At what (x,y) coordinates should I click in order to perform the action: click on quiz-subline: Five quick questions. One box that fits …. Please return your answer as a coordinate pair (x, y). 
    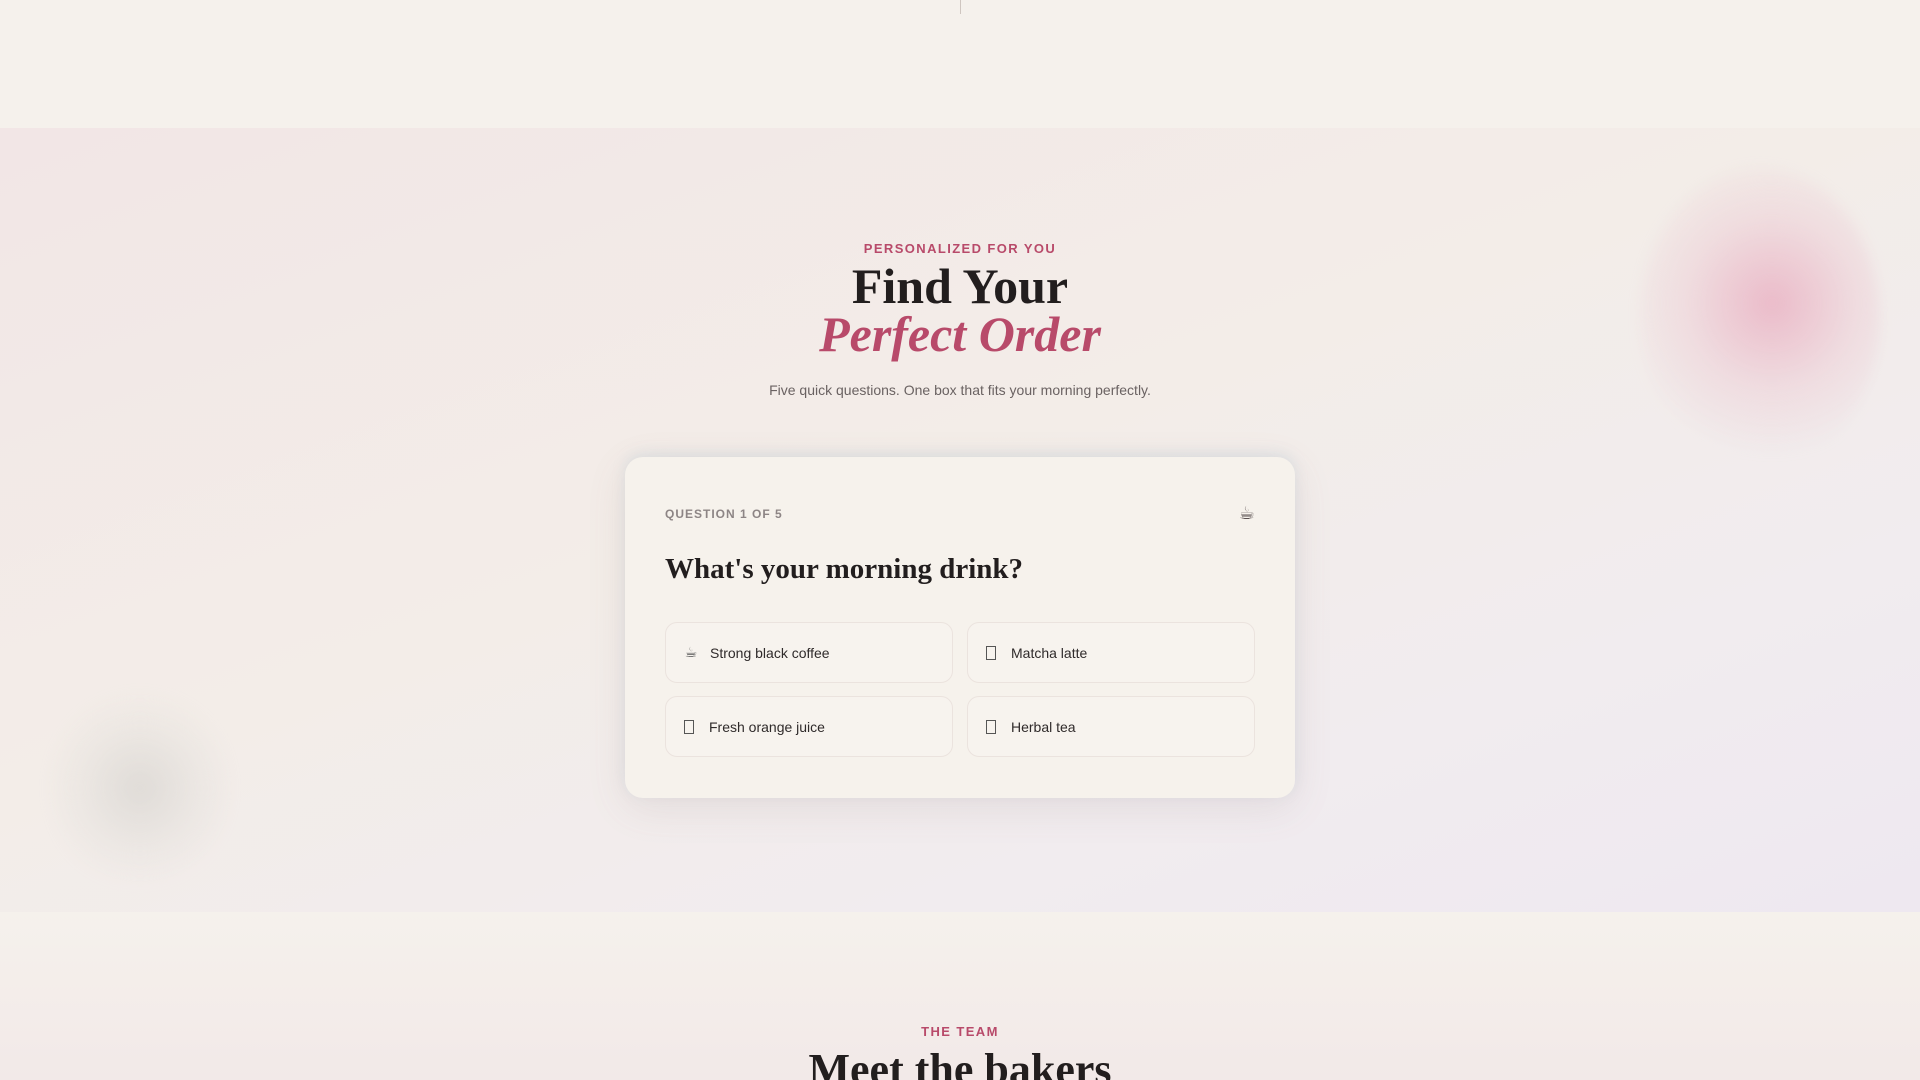
    Looking at the image, I should click on (960, 390).